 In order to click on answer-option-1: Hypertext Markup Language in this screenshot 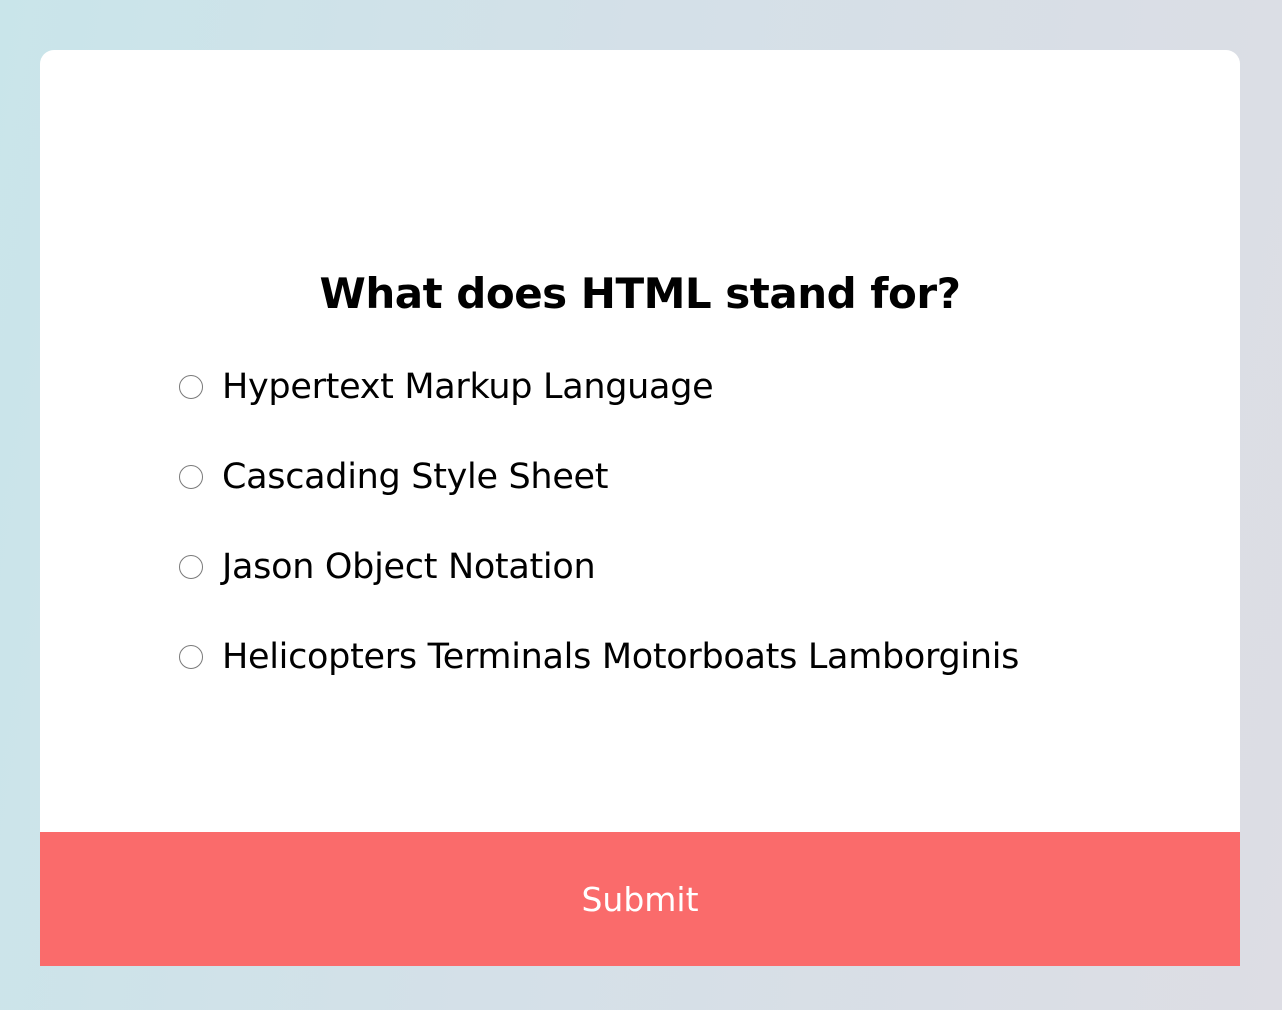, I will do `click(598, 387)`.